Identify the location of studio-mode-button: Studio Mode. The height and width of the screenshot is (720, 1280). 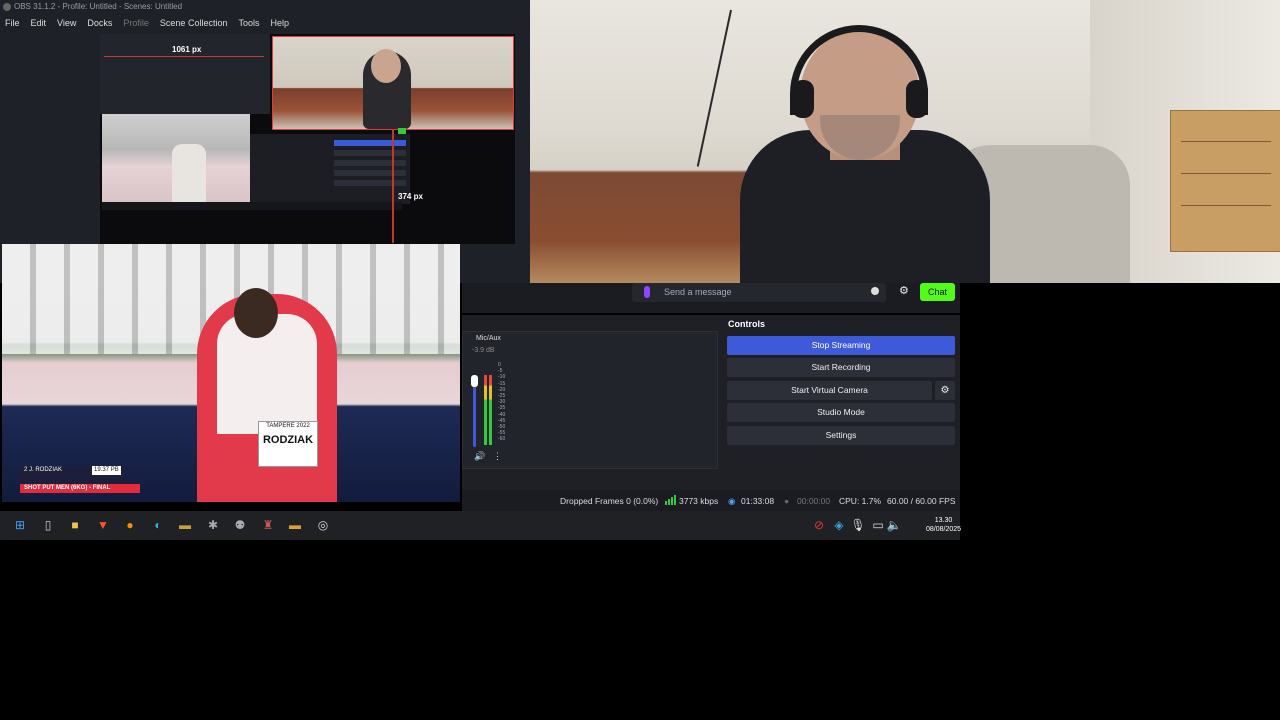
(841, 412).